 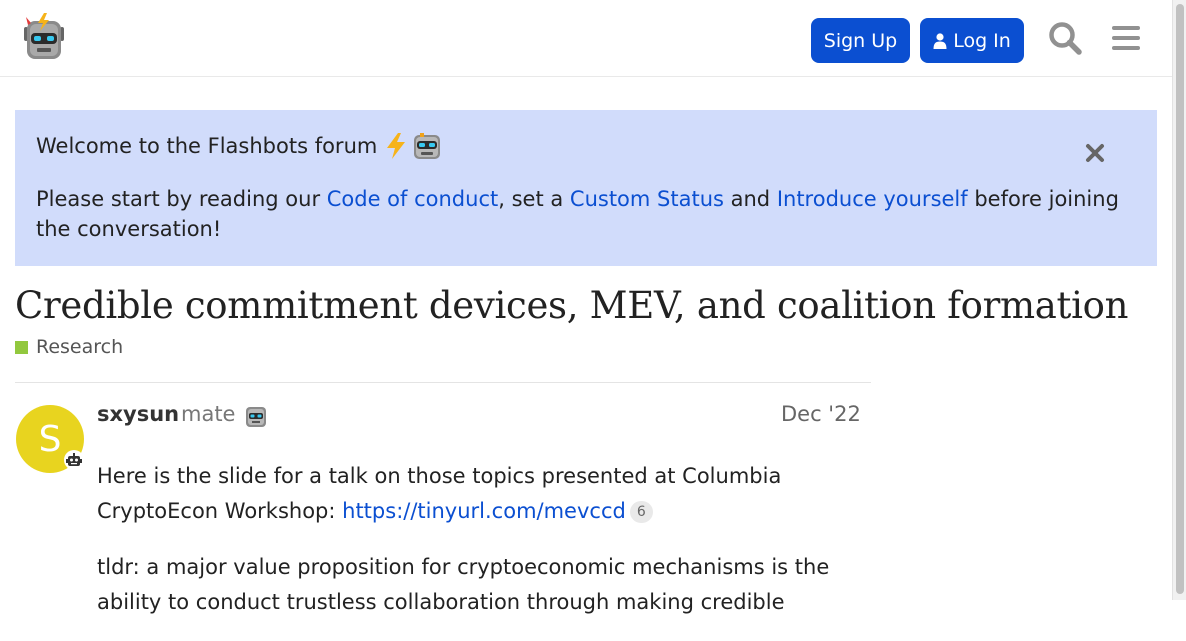 What do you see at coordinates (1126, 38) in the screenshot?
I see `hamburger-menu-icon` at bounding box center [1126, 38].